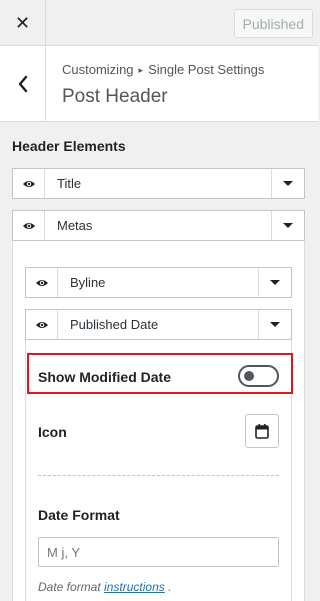  I want to click on customizer-topbar: ✕ Published, so click(159, 23).